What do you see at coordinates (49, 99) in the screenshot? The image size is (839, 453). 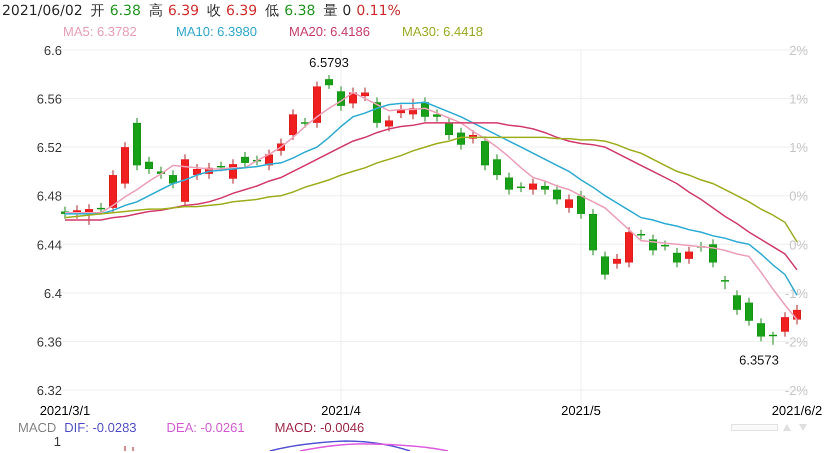 I see `price-axis-label: 6.56` at bounding box center [49, 99].